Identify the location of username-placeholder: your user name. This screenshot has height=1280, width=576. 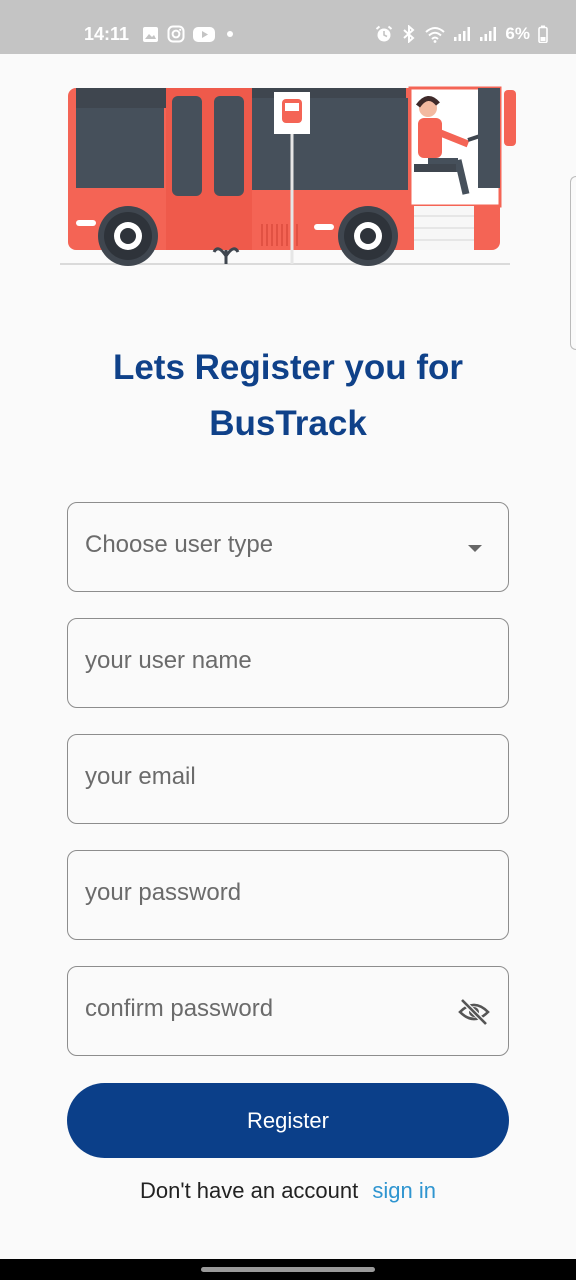
(168, 660).